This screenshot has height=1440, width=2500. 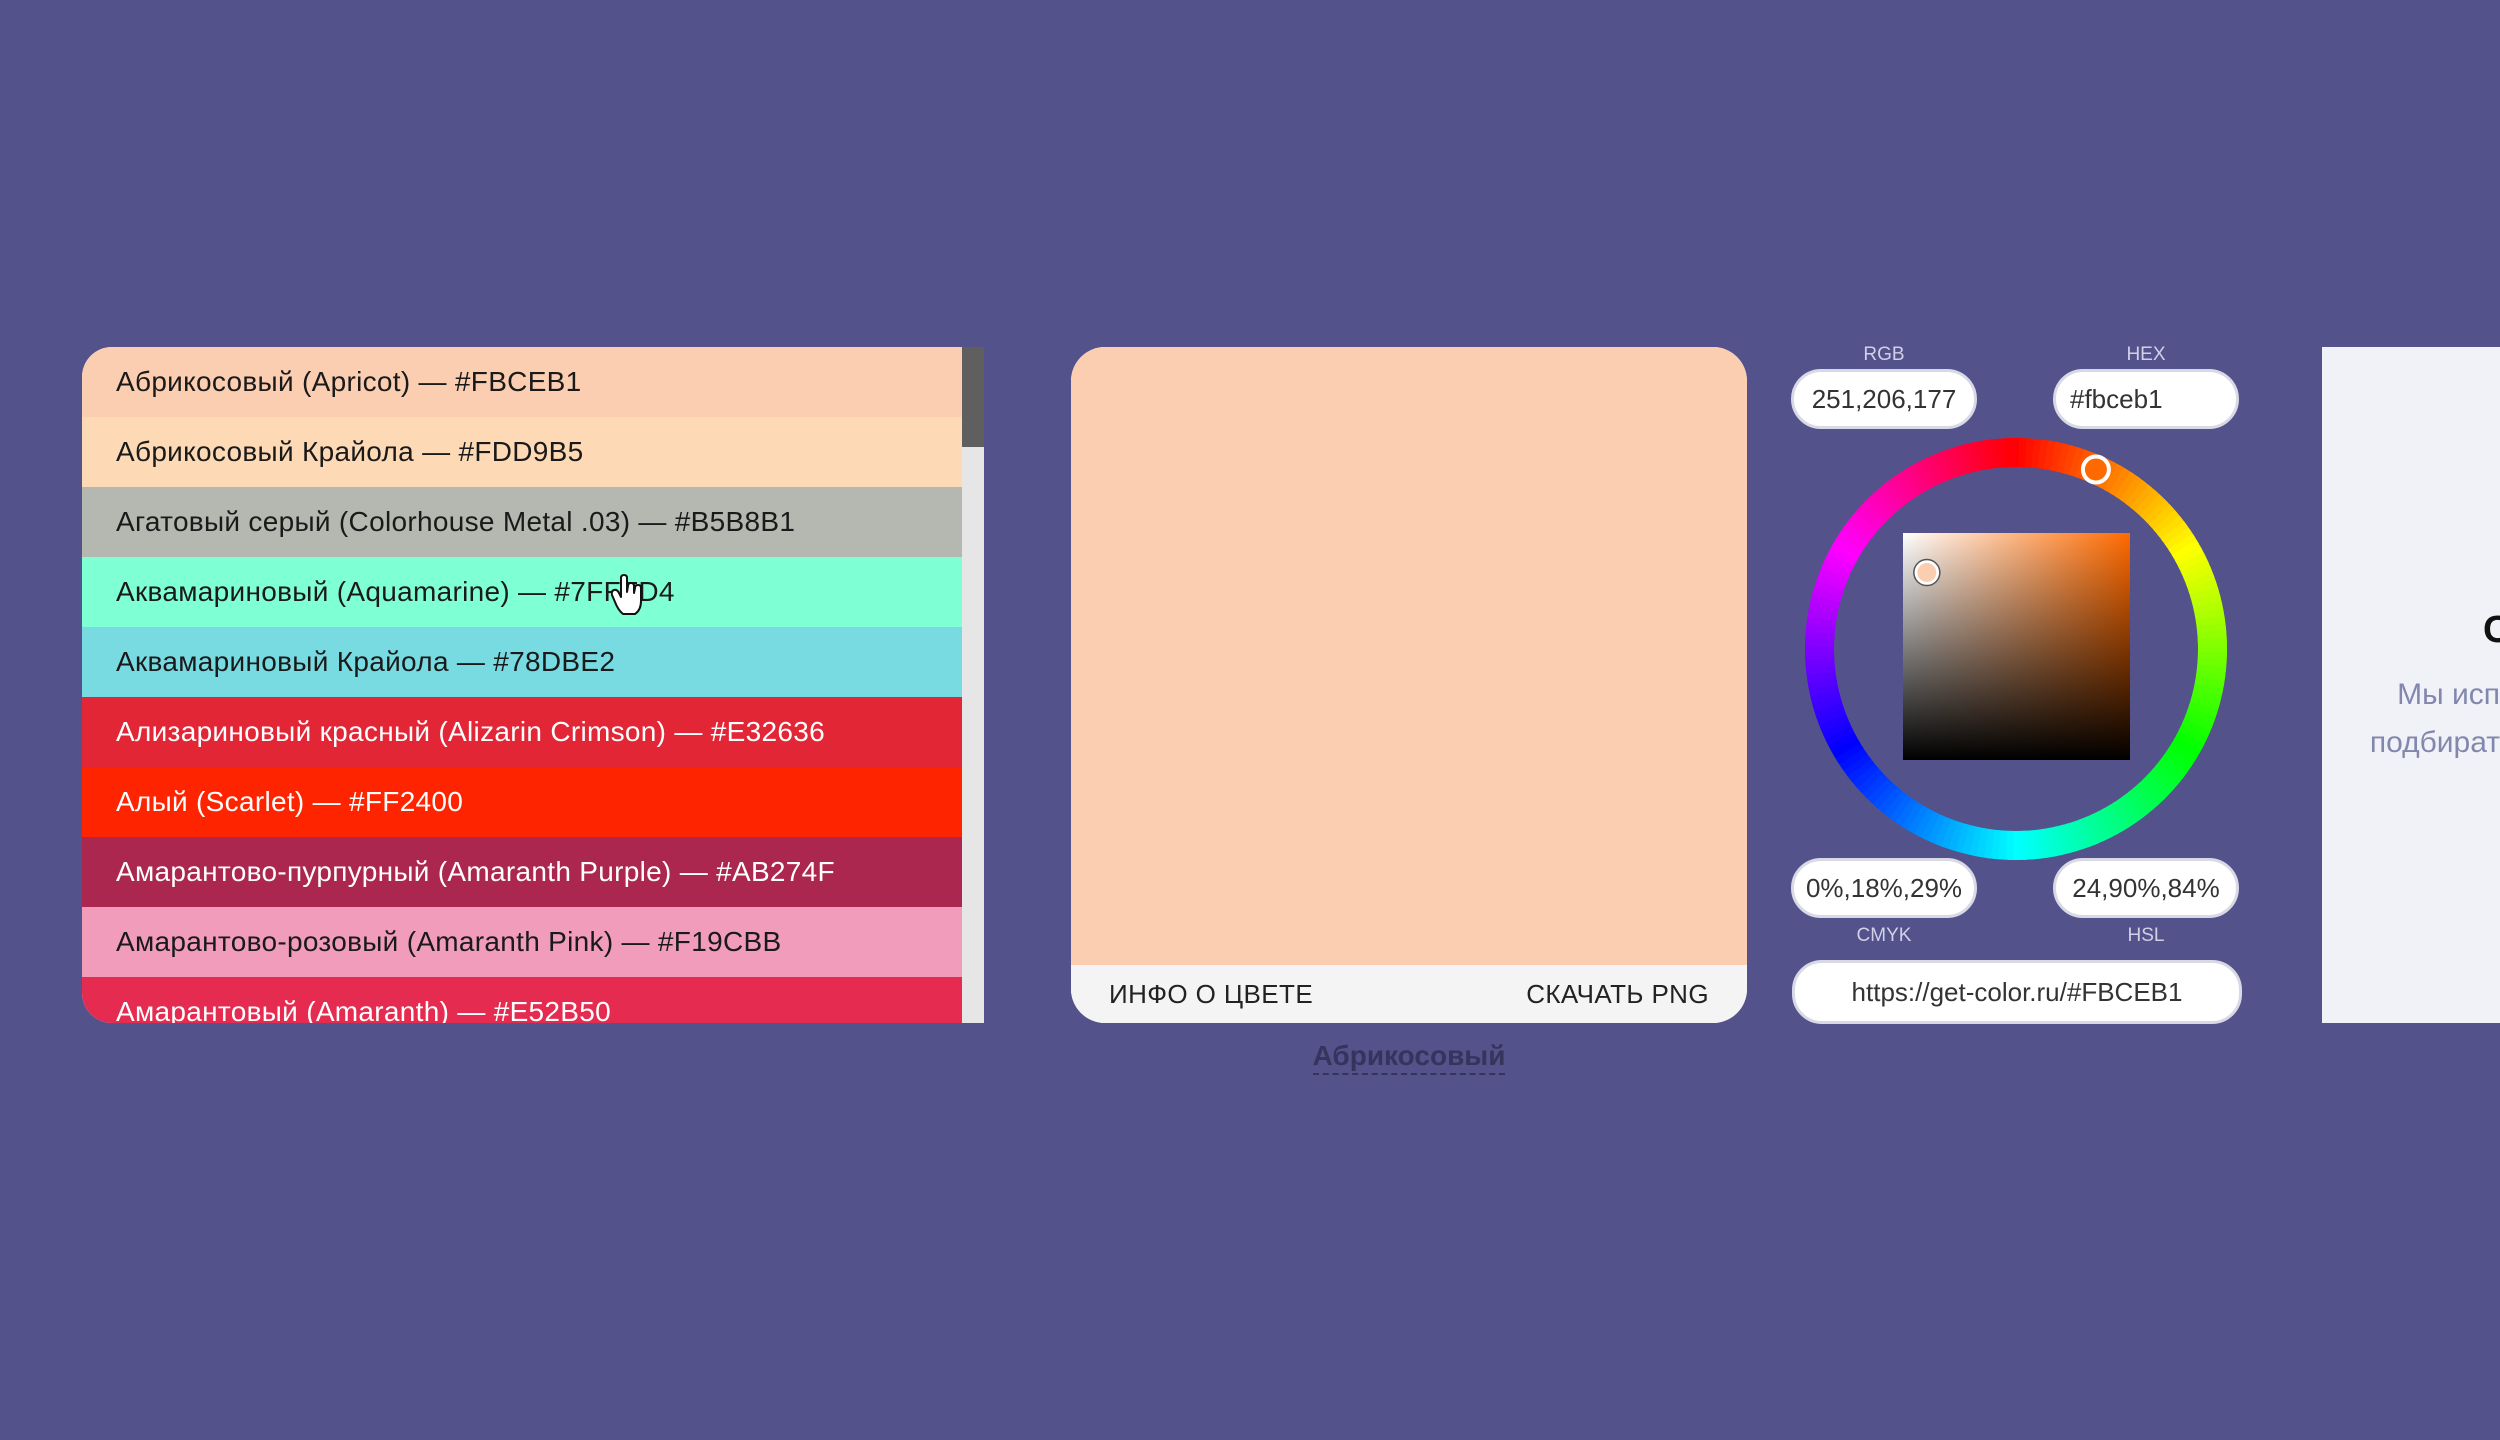 What do you see at coordinates (2016, 649) in the screenshot?
I see `color-wheel-picker` at bounding box center [2016, 649].